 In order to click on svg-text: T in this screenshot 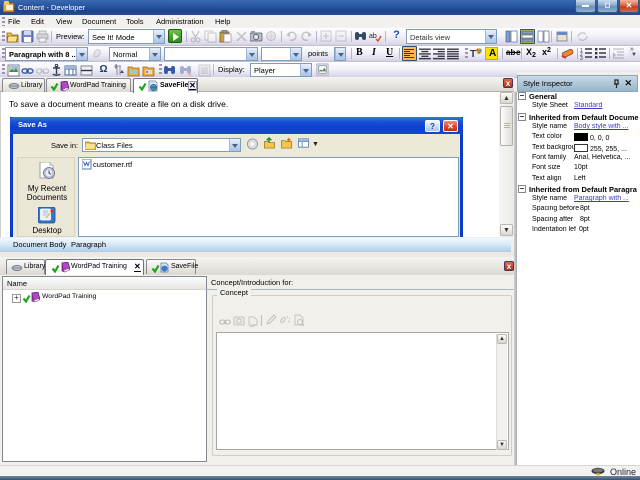, I will do `click(473, 54)`.